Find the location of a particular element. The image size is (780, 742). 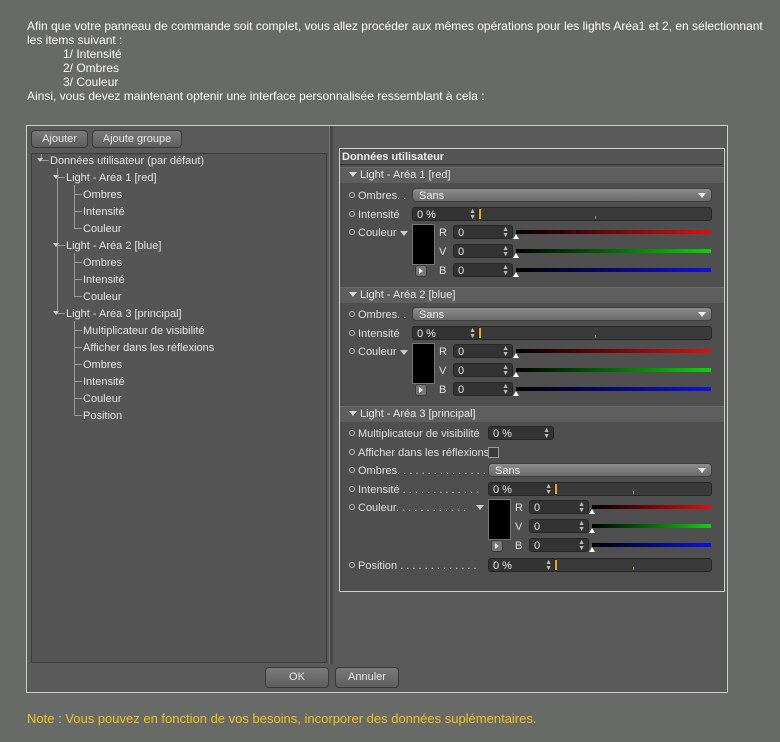

area1-ombres-dropdown: Sans is located at coordinates (562, 195).